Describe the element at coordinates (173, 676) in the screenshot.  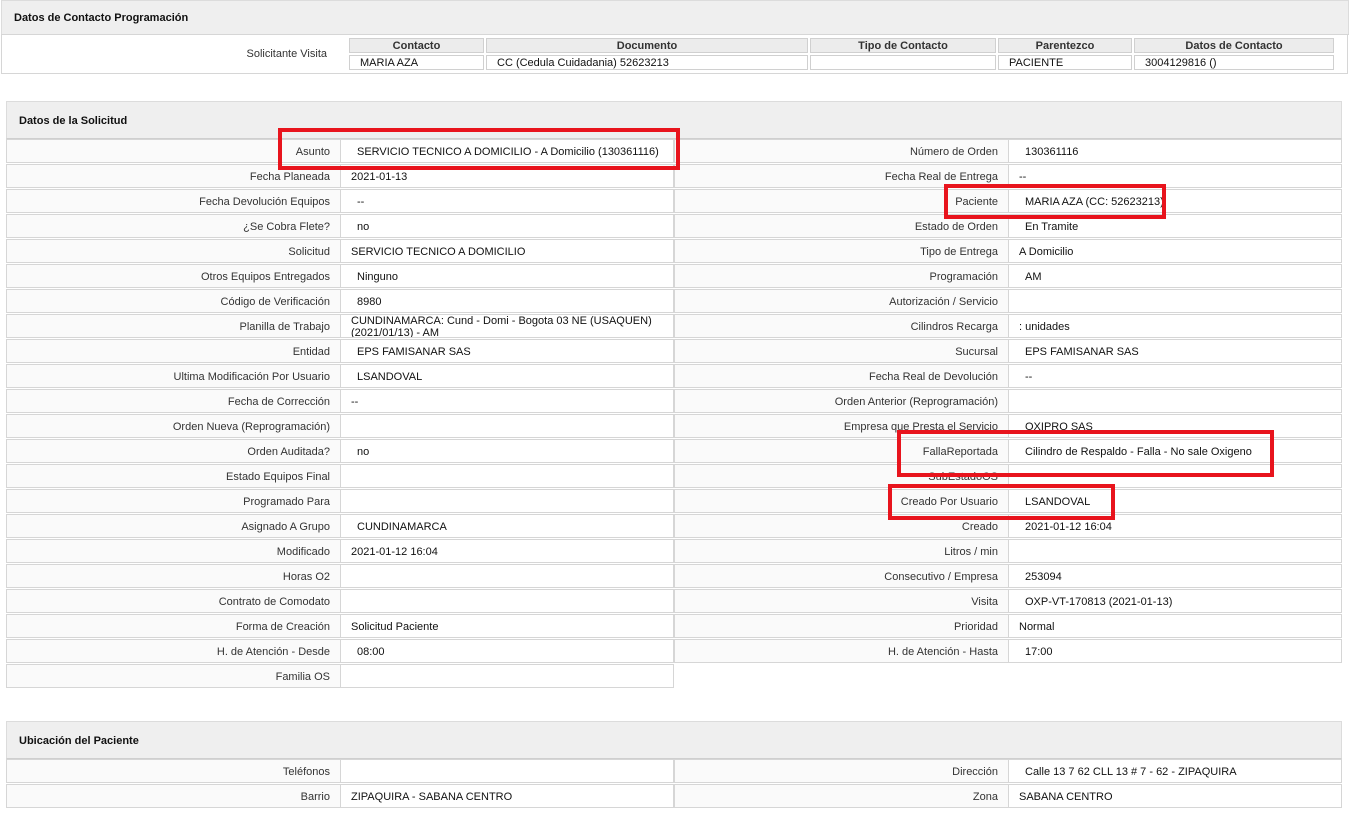
I see `label-familia-os: Familia OS` at that location.